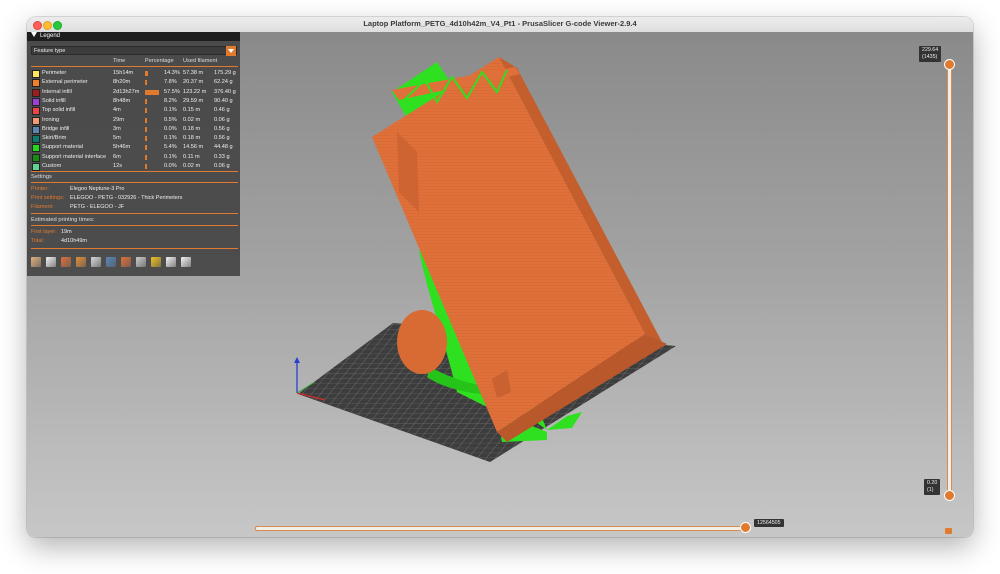  What do you see at coordinates (225, 73) in the screenshot?
I see `feature-weight: 175.29 g` at bounding box center [225, 73].